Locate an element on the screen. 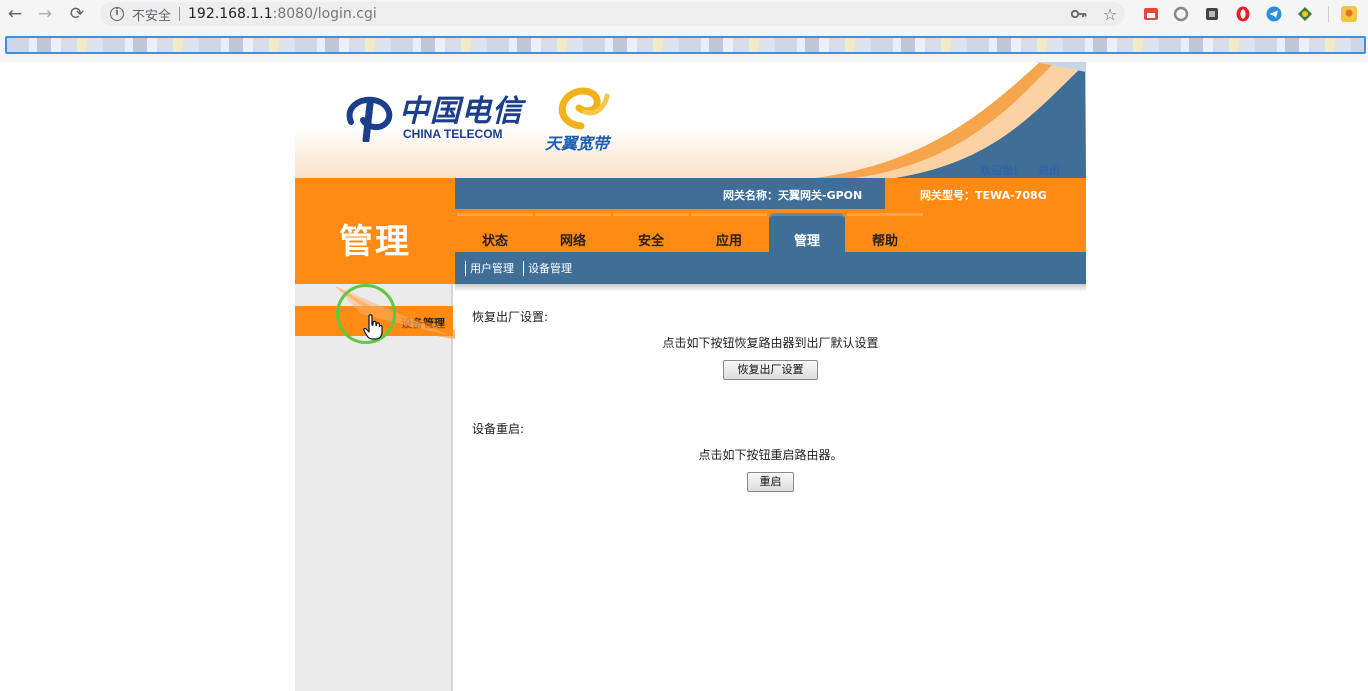  brand-chinese: 中国电信 is located at coordinates (461, 111).